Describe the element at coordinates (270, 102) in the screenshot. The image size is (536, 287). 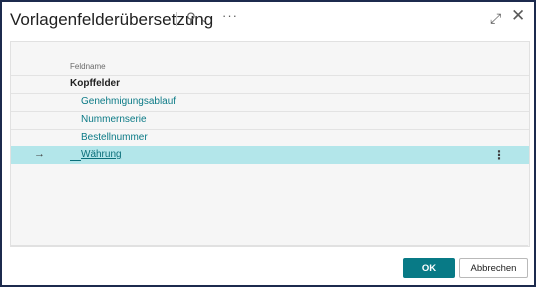
I see `list-item: Genehmigungsablauf` at that location.